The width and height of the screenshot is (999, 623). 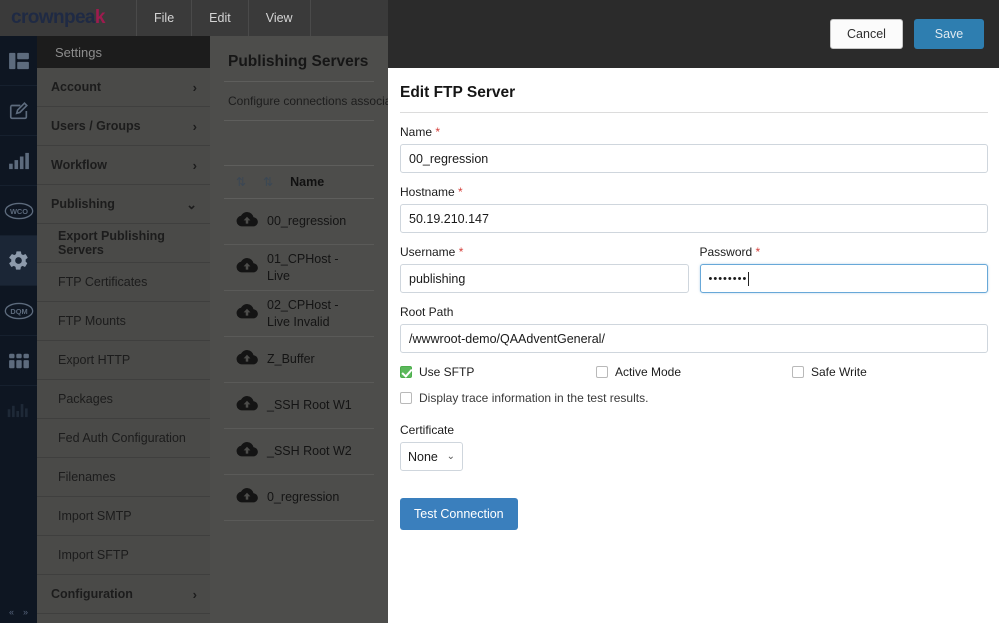 I want to click on checkbox-active-mode: Active Mode, so click(x=693, y=372).